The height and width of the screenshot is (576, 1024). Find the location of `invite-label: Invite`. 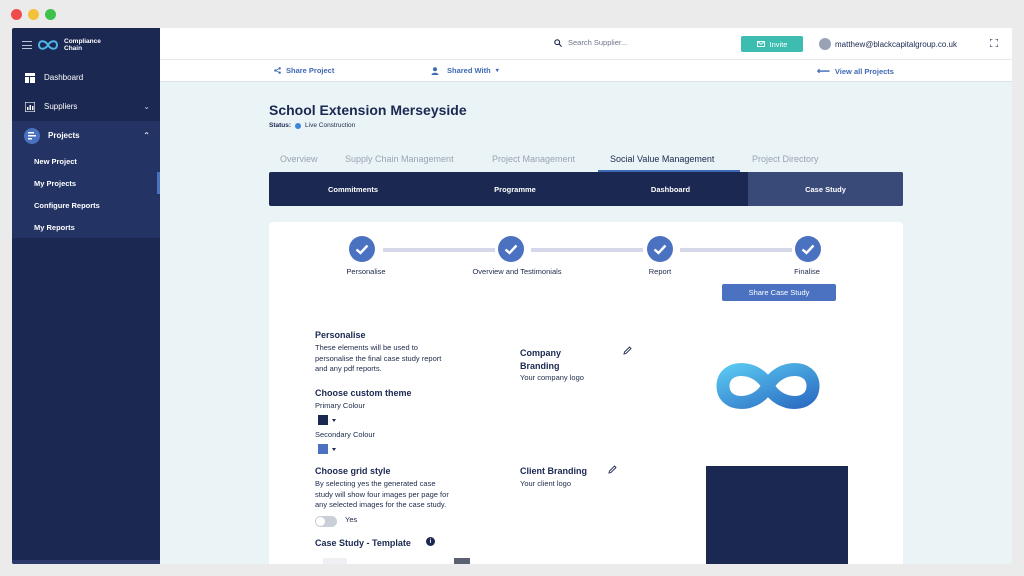

invite-label: Invite is located at coordinates (778, 44).